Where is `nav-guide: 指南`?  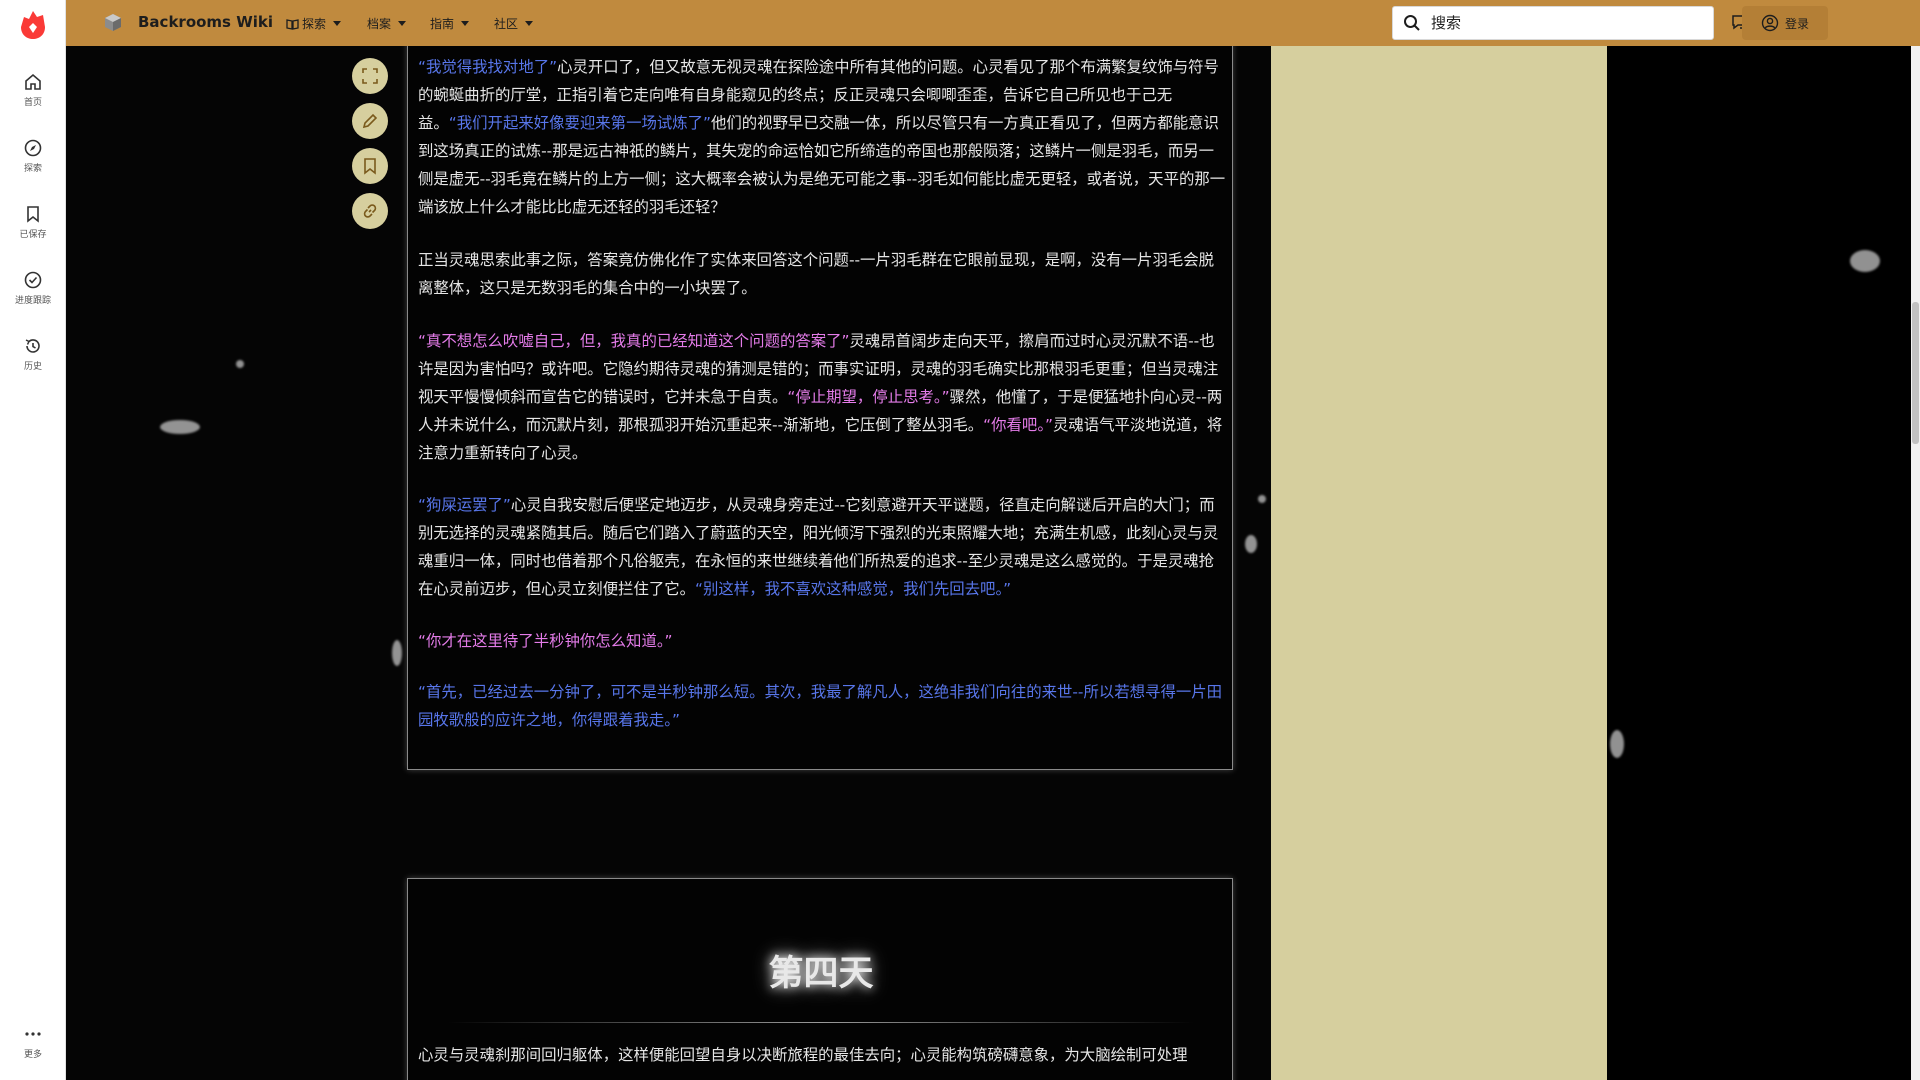
nav-guide: 指南 is located at coordinates (450, 23).